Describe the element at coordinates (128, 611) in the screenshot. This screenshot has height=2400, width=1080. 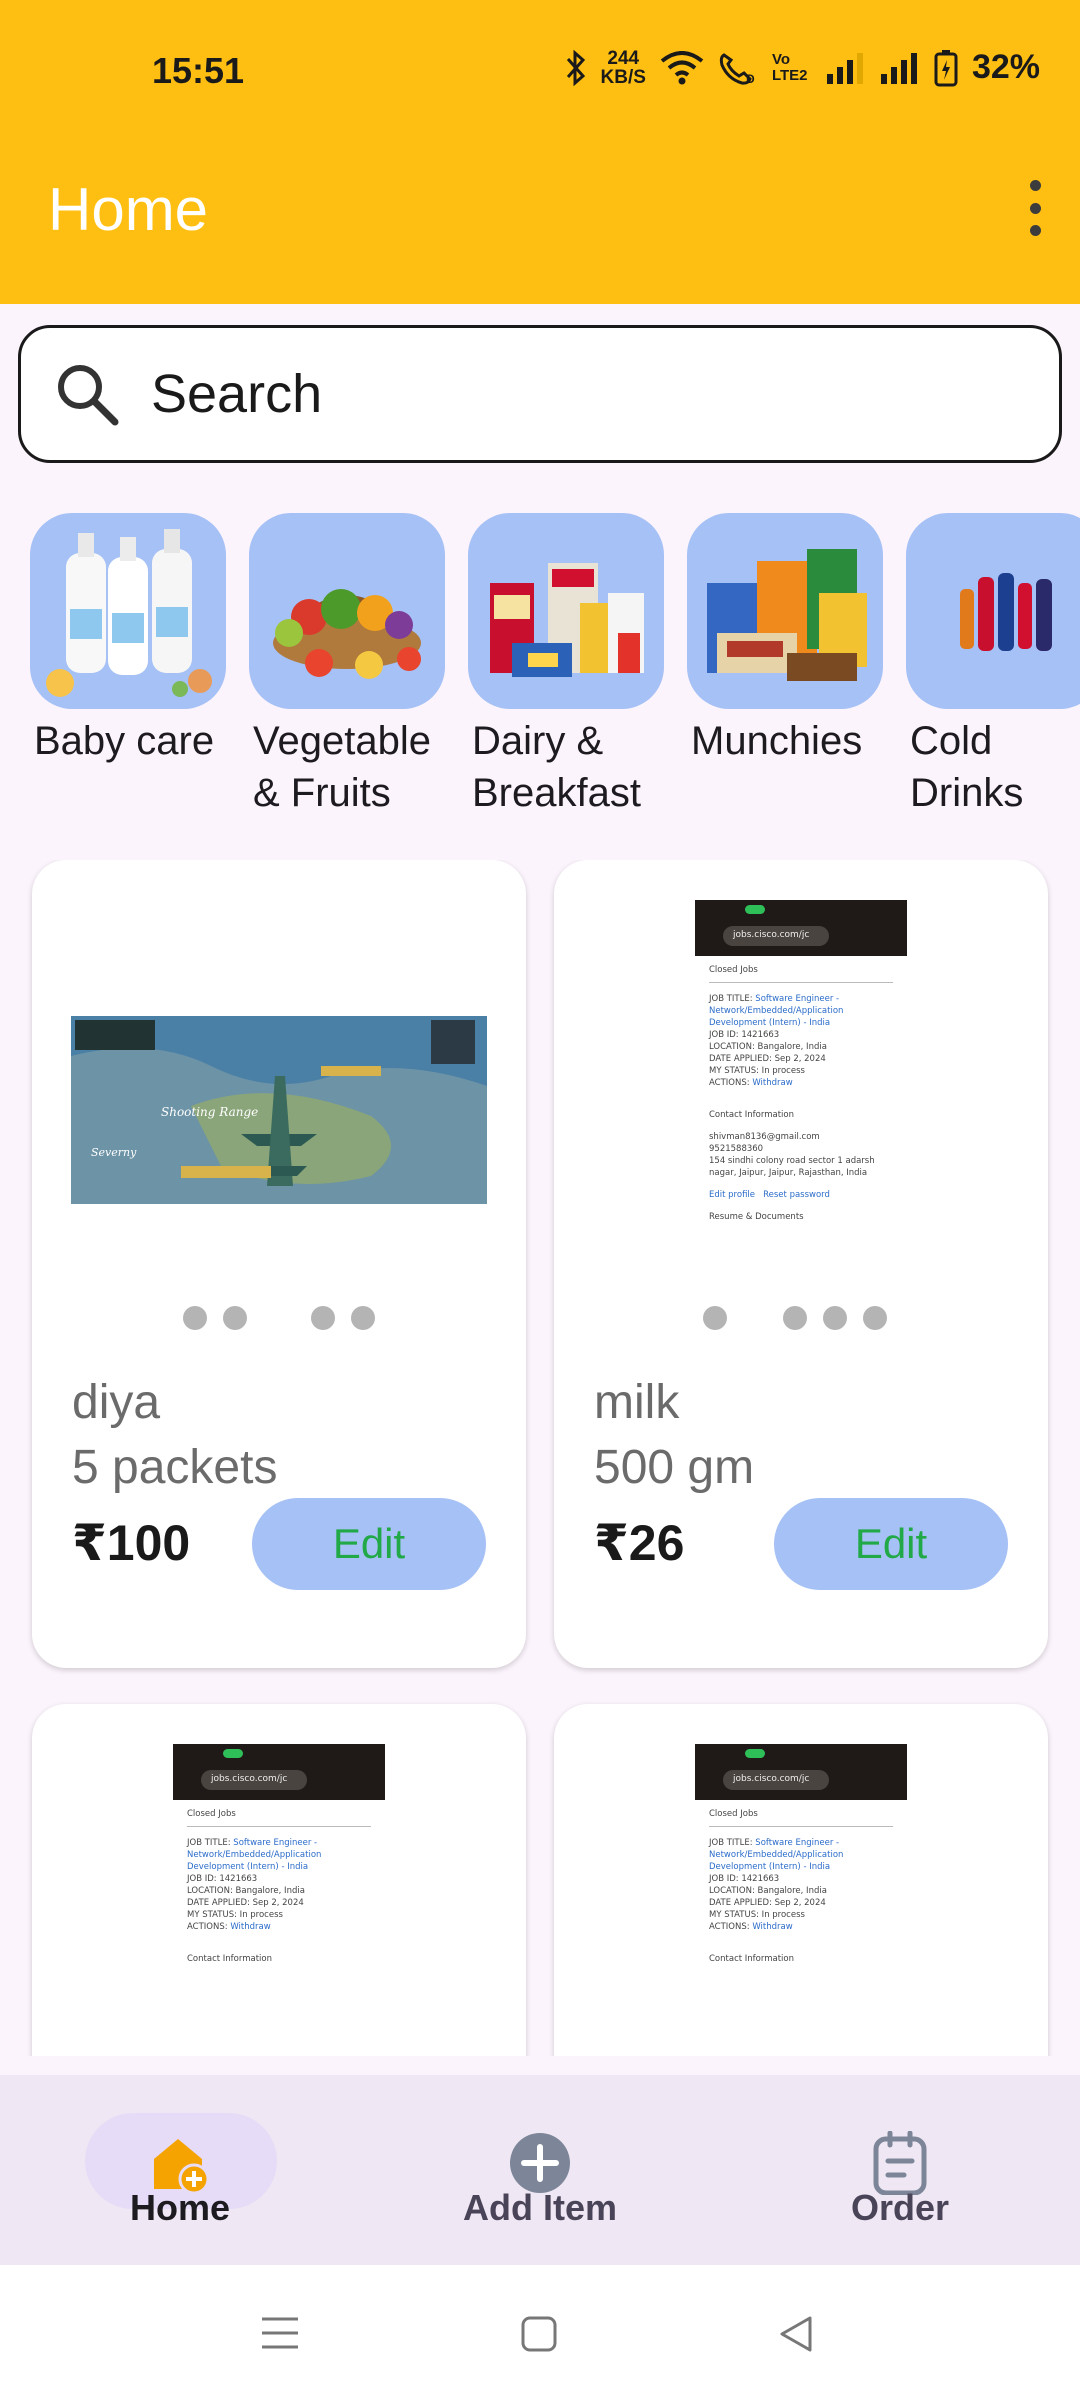
I see `category-image-baby-care` at that location.